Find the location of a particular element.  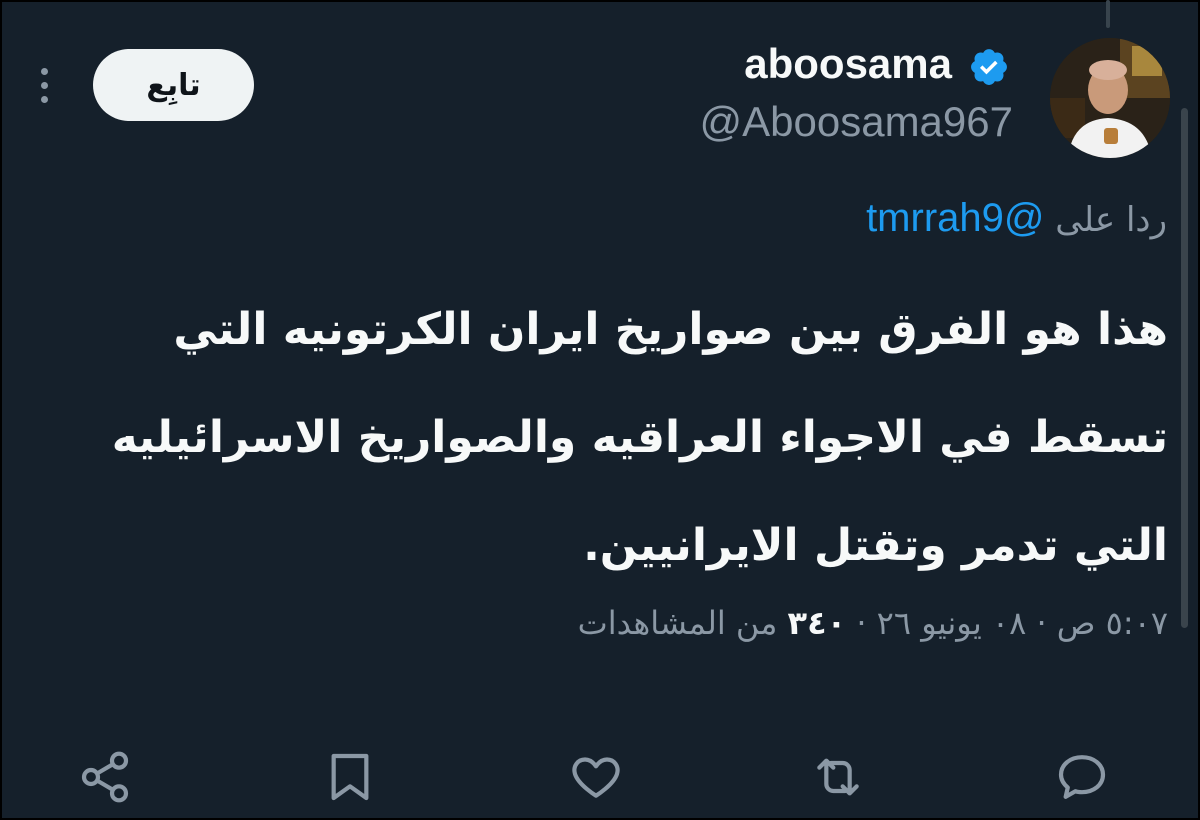

share-button is located at coordinates (105, 777).